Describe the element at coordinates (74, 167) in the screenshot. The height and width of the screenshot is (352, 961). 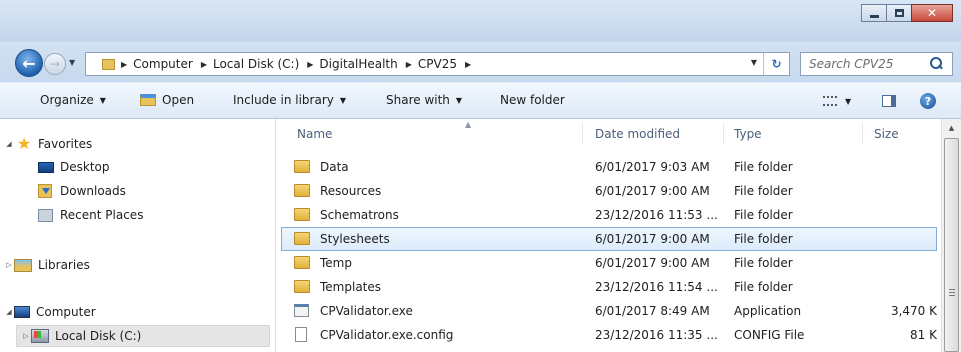
I see `sidebar-item-desktop: Desktop` at that location.